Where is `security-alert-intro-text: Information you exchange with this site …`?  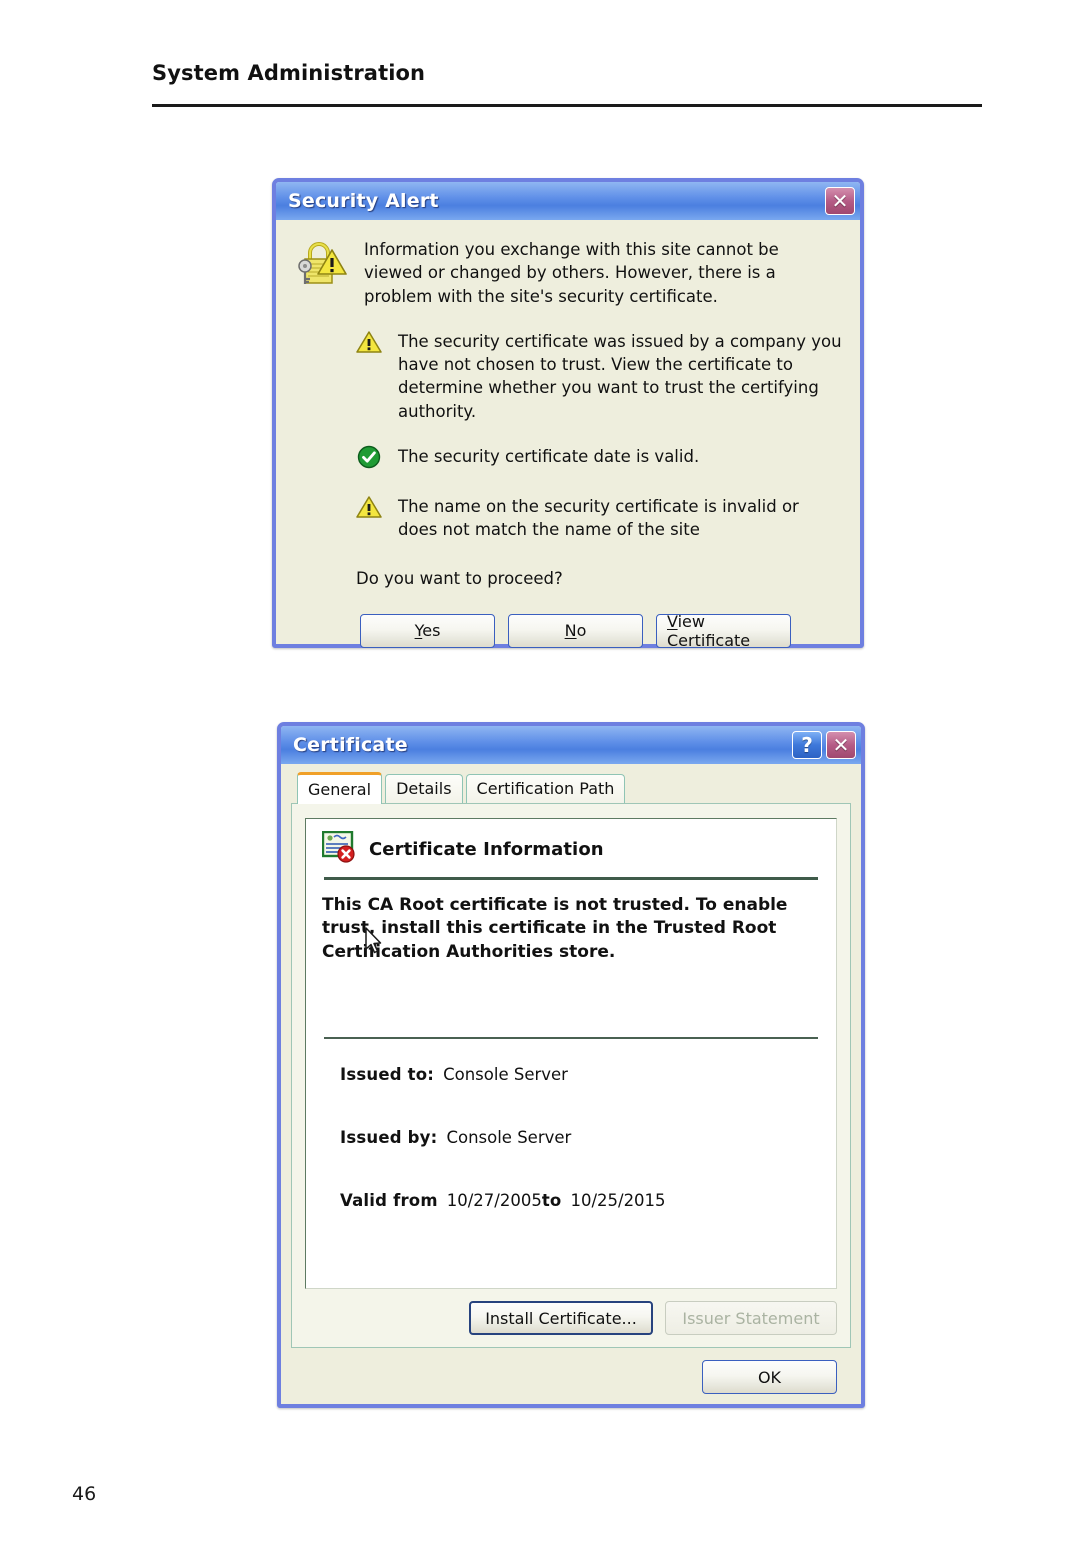 security-alert-intro-text: Information you exchange with this site … is located at coordinates (571, 273).